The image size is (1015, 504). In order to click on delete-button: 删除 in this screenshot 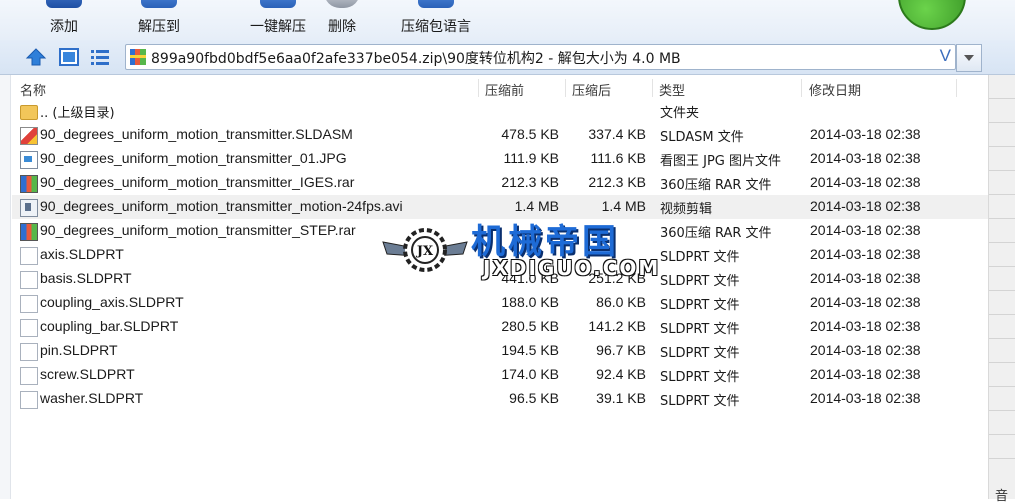, I will do `click(342, 20)`.